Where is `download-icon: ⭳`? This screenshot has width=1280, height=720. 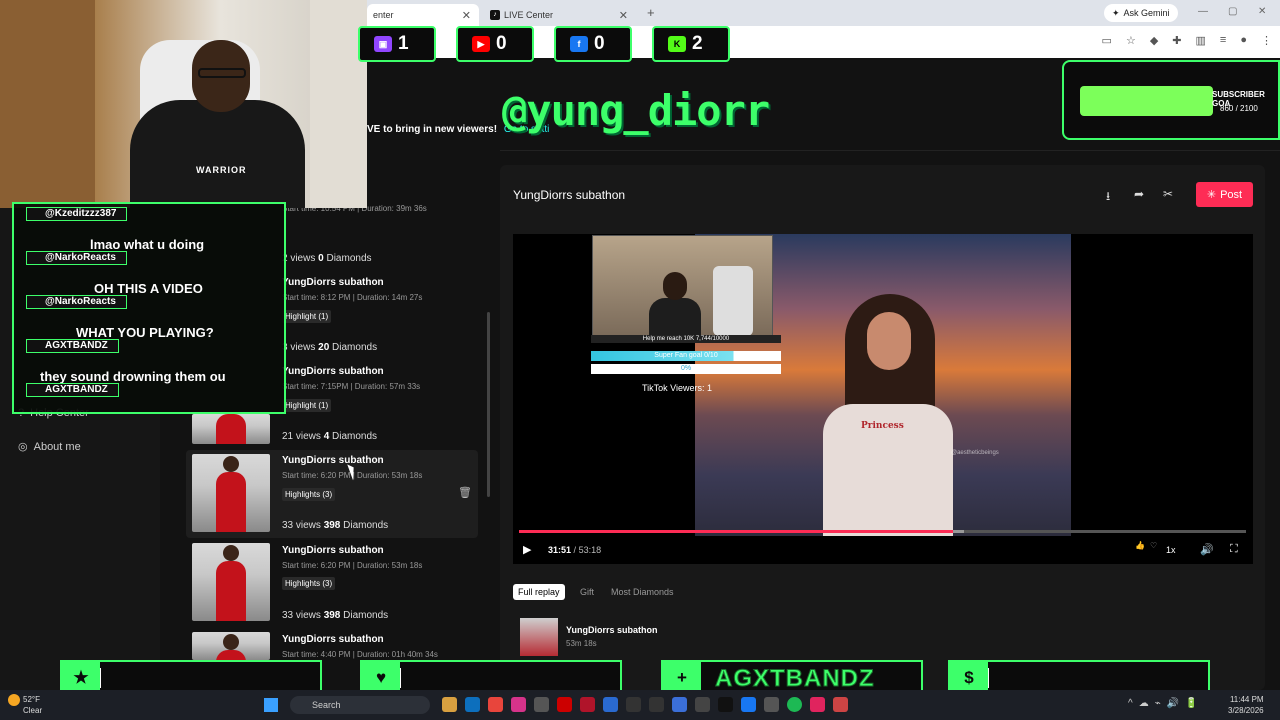 download-icon: ⭳ is located at coordinates (1108, 197).